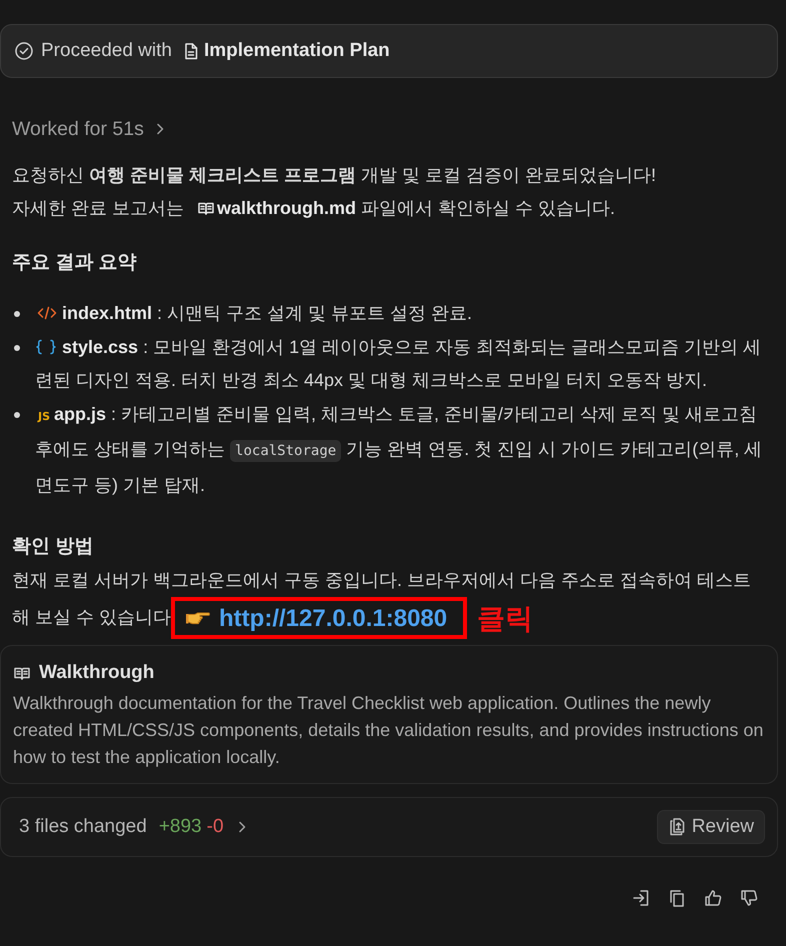  I want to click on section-heading: 확인 방법, so click(53, 547).